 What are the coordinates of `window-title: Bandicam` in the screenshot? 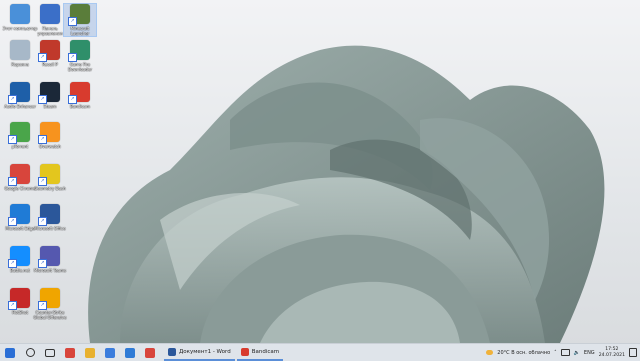 It's located at (265, 351).